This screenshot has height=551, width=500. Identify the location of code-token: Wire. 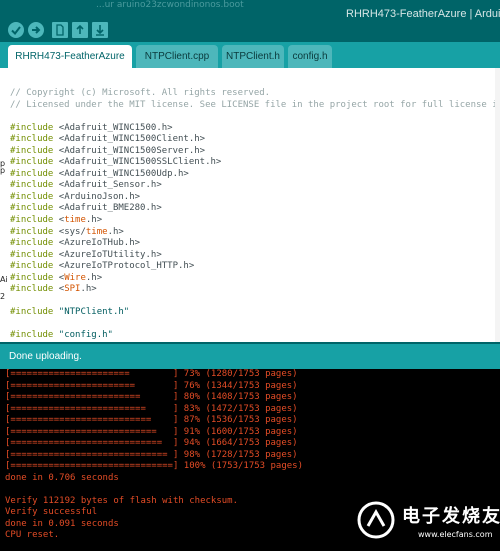
(75, 277).